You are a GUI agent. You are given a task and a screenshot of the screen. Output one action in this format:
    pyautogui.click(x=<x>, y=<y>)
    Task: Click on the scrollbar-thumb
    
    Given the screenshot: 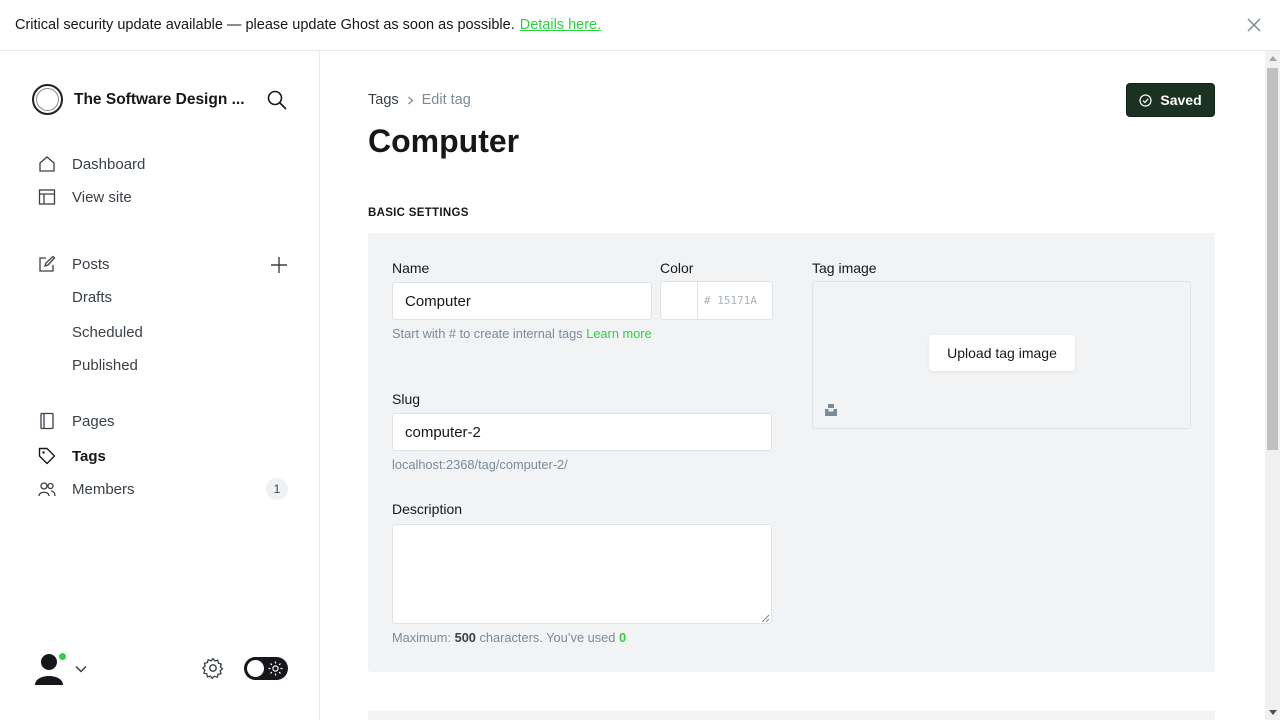 What is the action you would take?
    pyautogui.click(x=1272, y=259)
    